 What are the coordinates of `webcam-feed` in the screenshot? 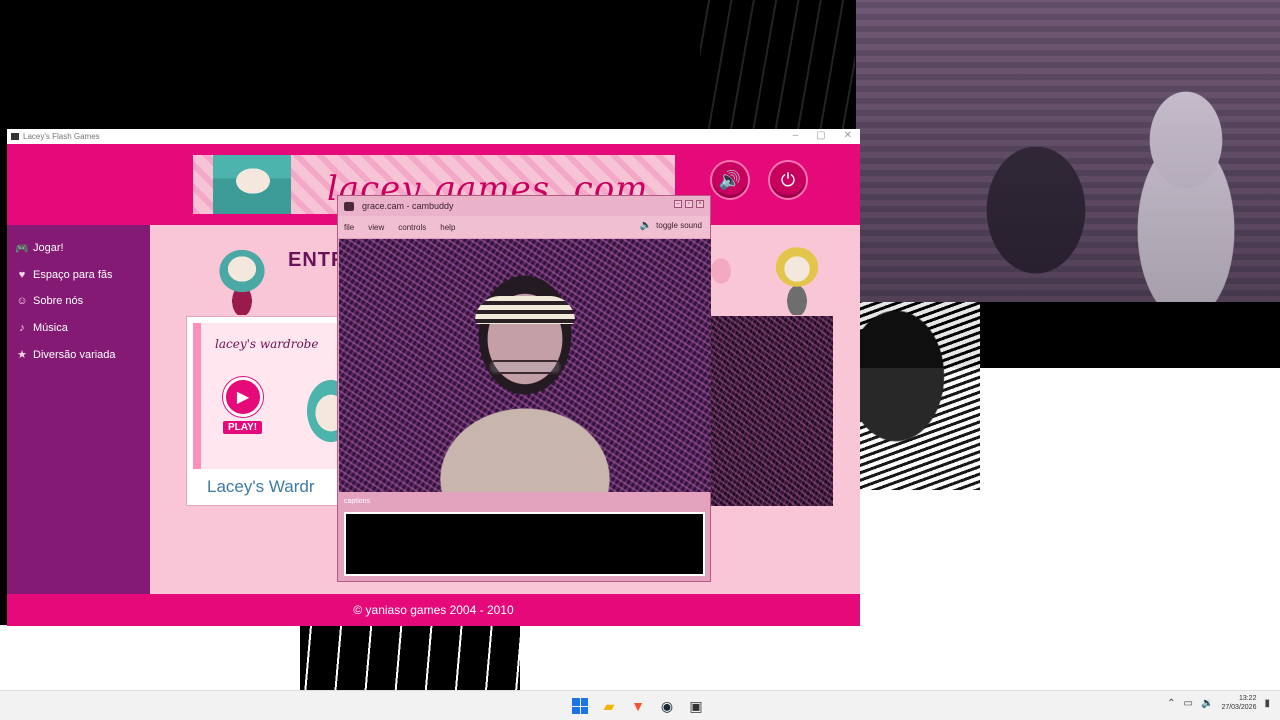 It's located at (525, 365).